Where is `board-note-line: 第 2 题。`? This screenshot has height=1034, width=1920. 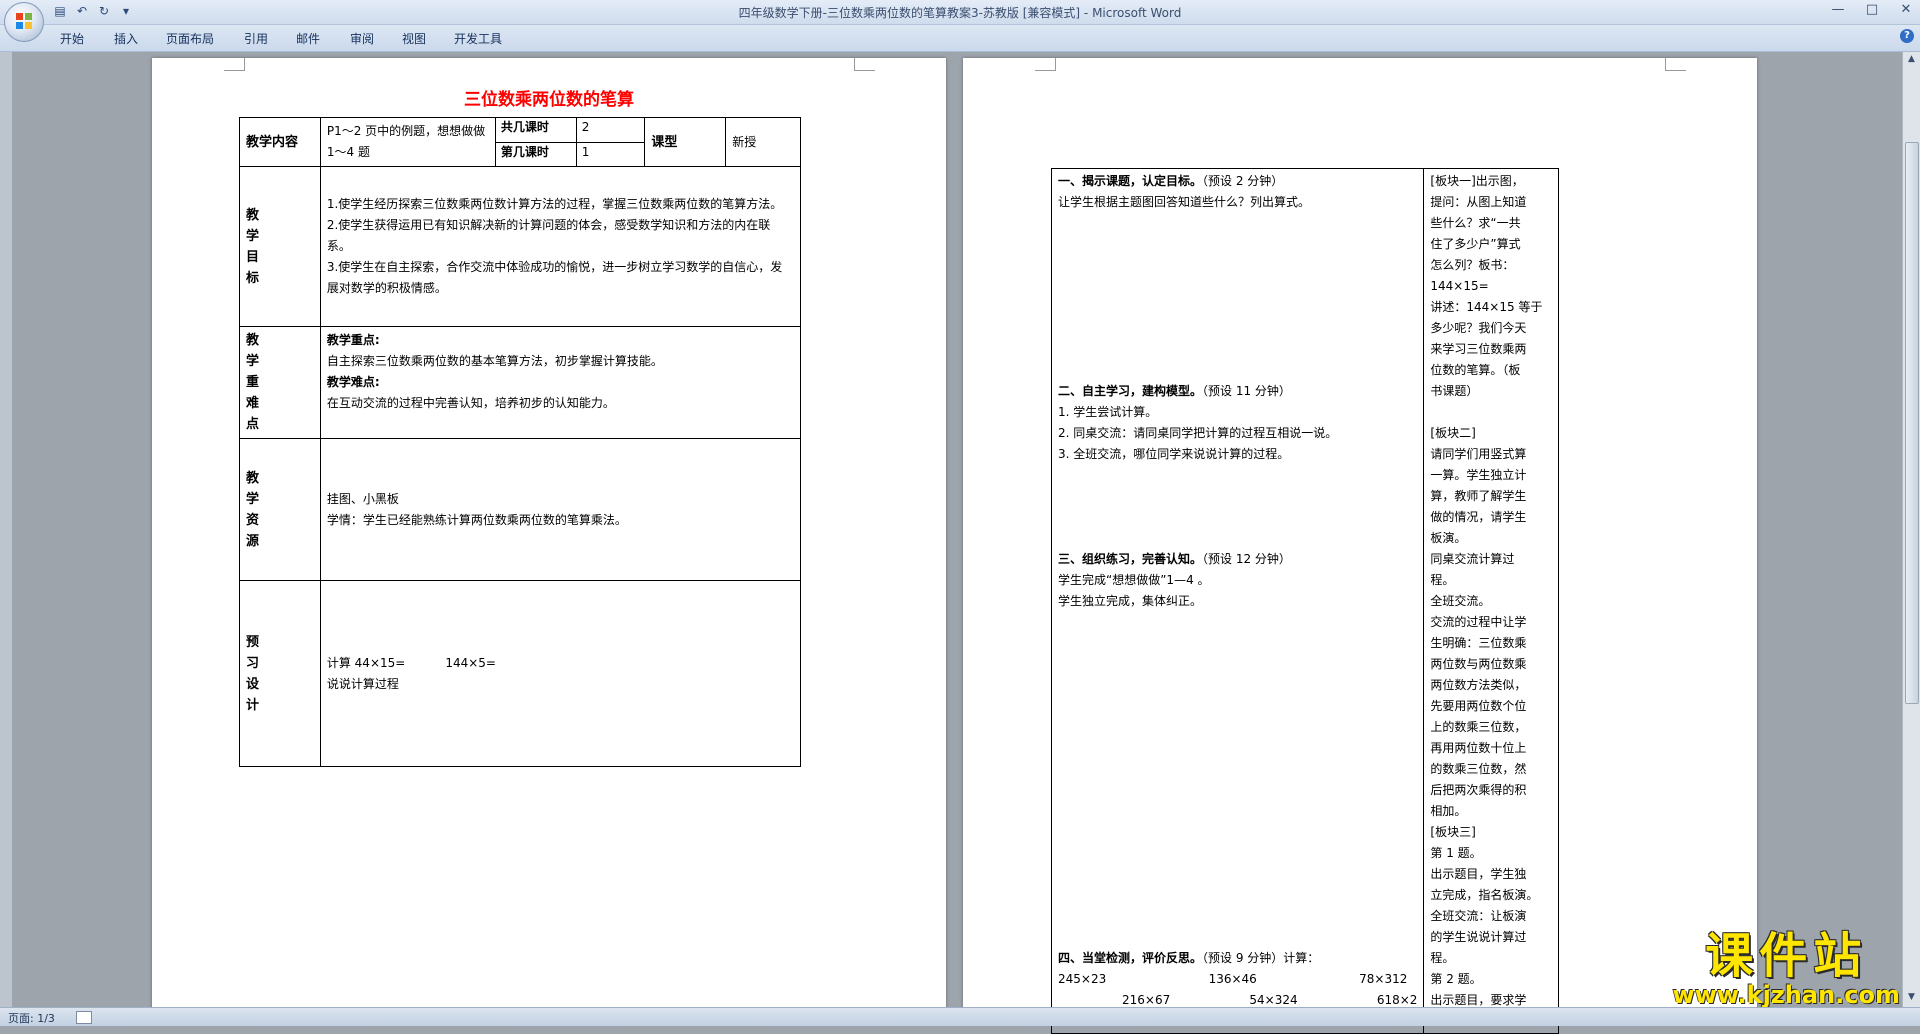
board-note-line: 第 2 题。 is located at coordinates (1456, 979).